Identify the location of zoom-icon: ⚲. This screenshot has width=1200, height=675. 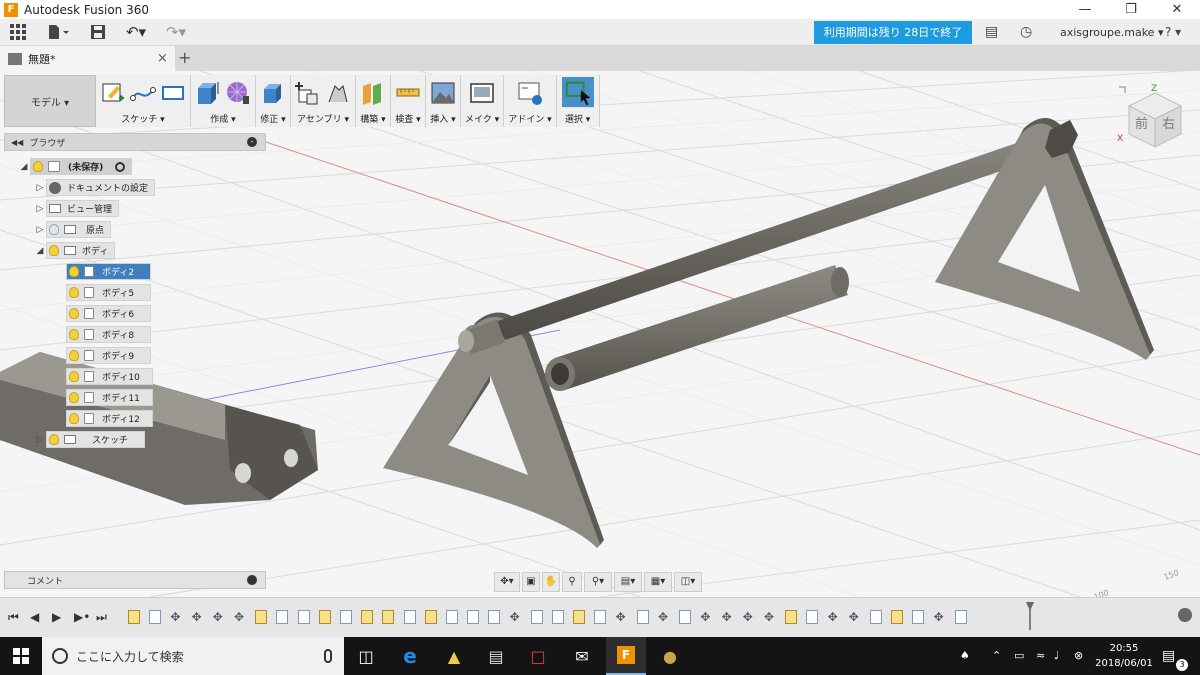
(572, 582).